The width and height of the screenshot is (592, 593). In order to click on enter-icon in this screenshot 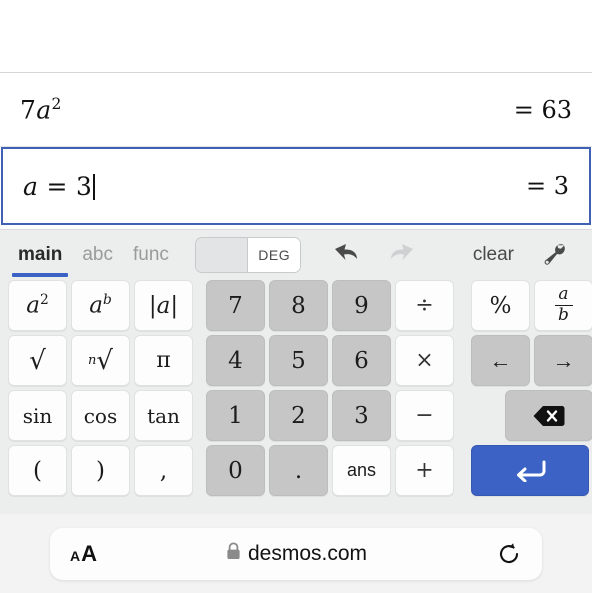, I will do `click(530, 470)`.